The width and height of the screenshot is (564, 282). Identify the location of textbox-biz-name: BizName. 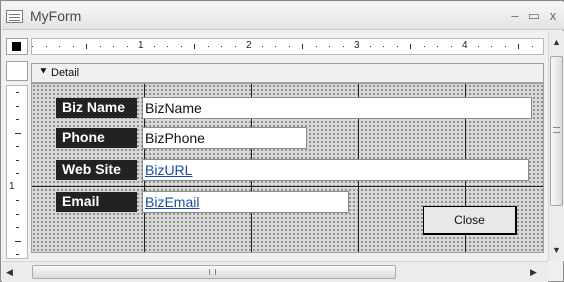
(337, 108).